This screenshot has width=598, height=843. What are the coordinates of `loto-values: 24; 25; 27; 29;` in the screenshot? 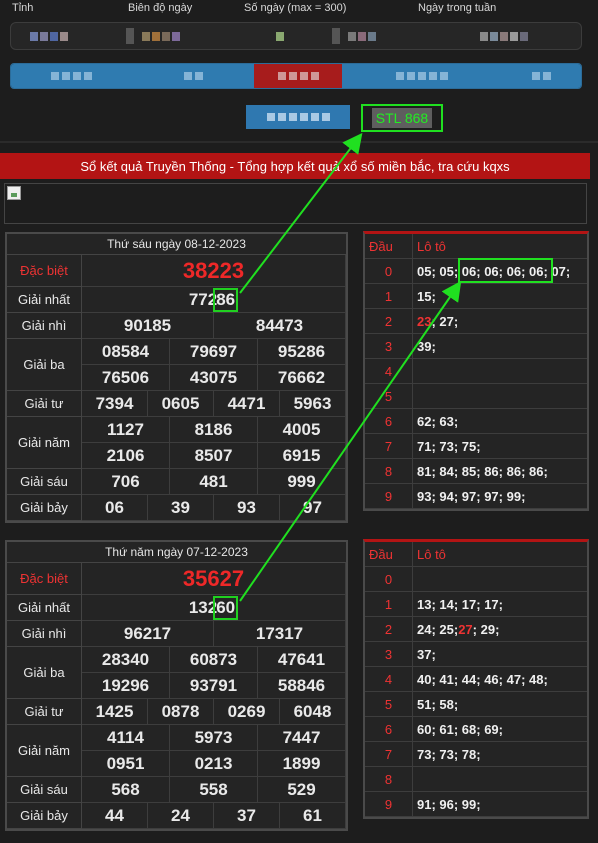 It's located at (500, 629).